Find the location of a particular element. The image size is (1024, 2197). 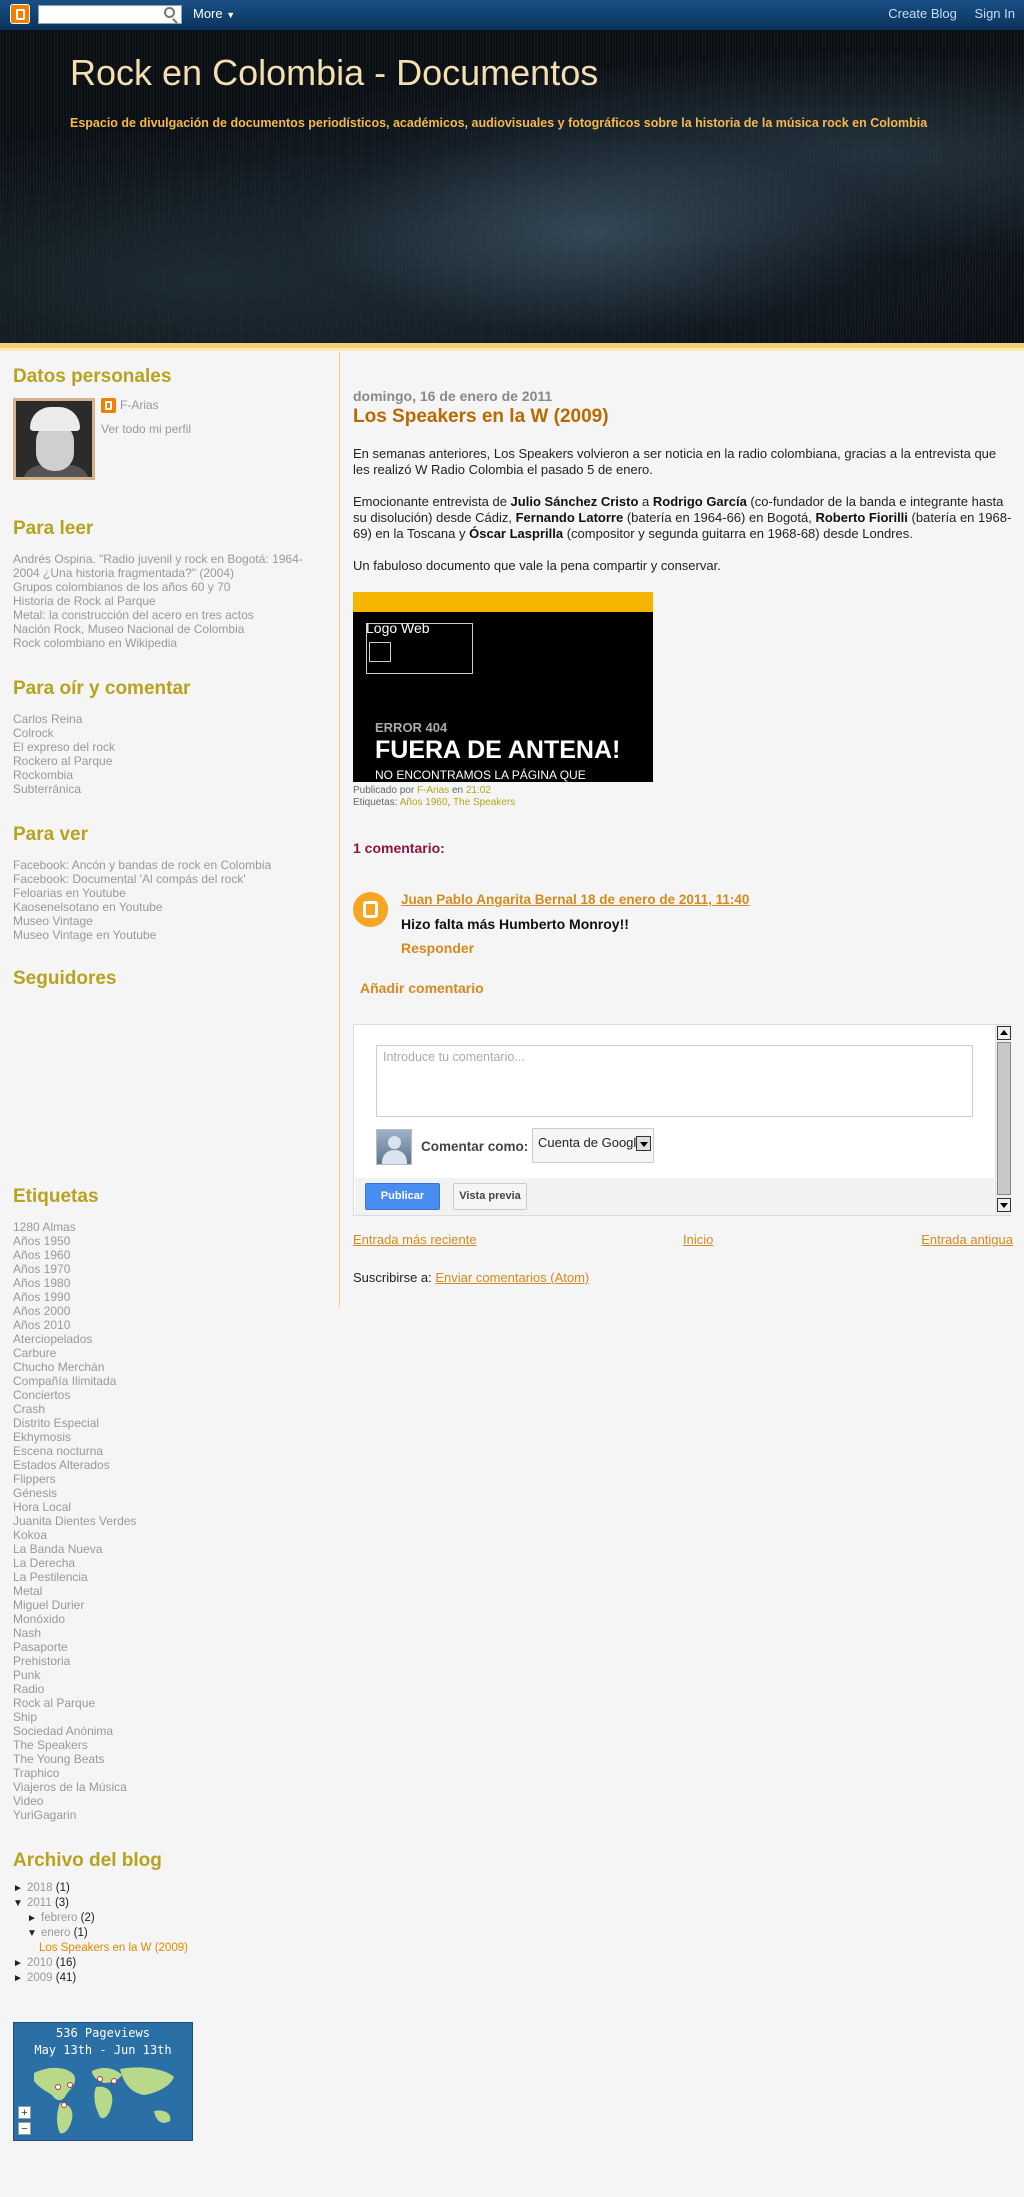

archive-link: 2018 is located at coordinates (40, 1888).